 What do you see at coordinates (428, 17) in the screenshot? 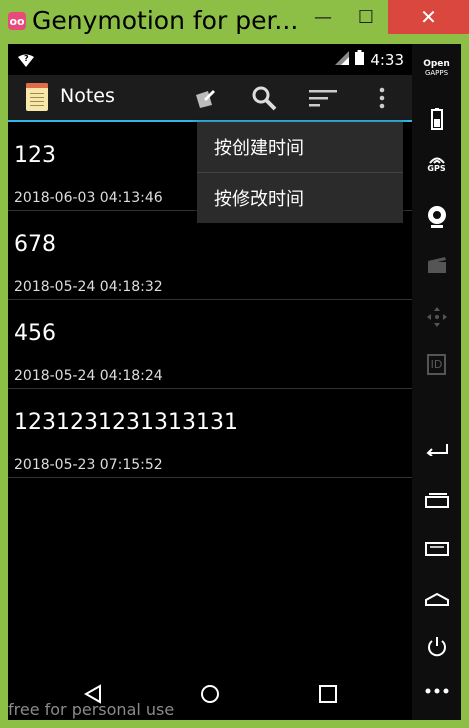
I see `close-button: ✕` at bounding box center [428, 17].